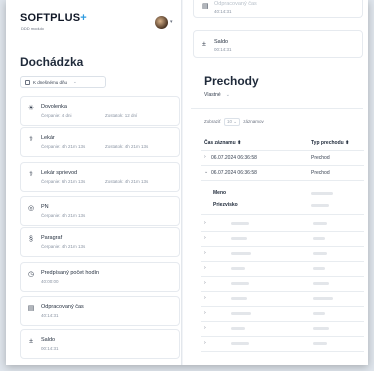 The image size is (374, 371). I want to click on card-label: Predpísaný počet hodín, so click(70, 273).